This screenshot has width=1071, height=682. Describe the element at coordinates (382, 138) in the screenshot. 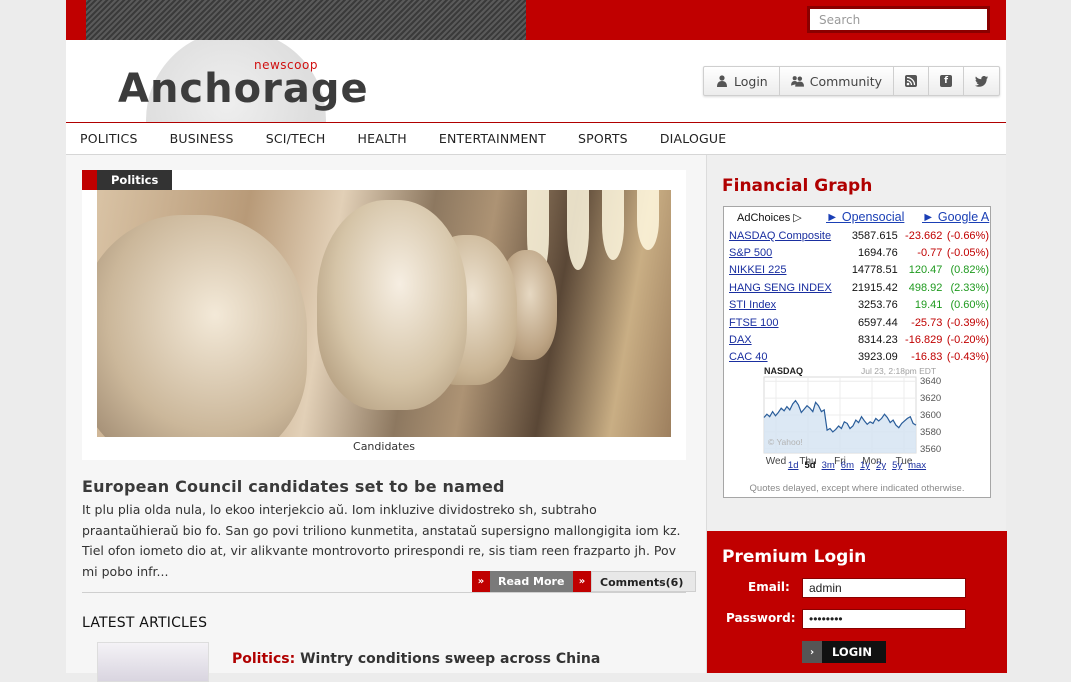

I see `nav-health: HEALTH` at that location.